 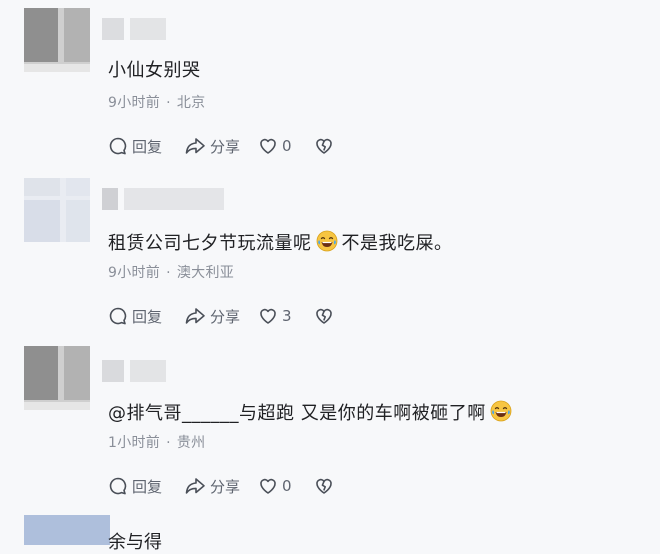 I want to click on comment-time: 1小时前, so click(x=134, y=443).